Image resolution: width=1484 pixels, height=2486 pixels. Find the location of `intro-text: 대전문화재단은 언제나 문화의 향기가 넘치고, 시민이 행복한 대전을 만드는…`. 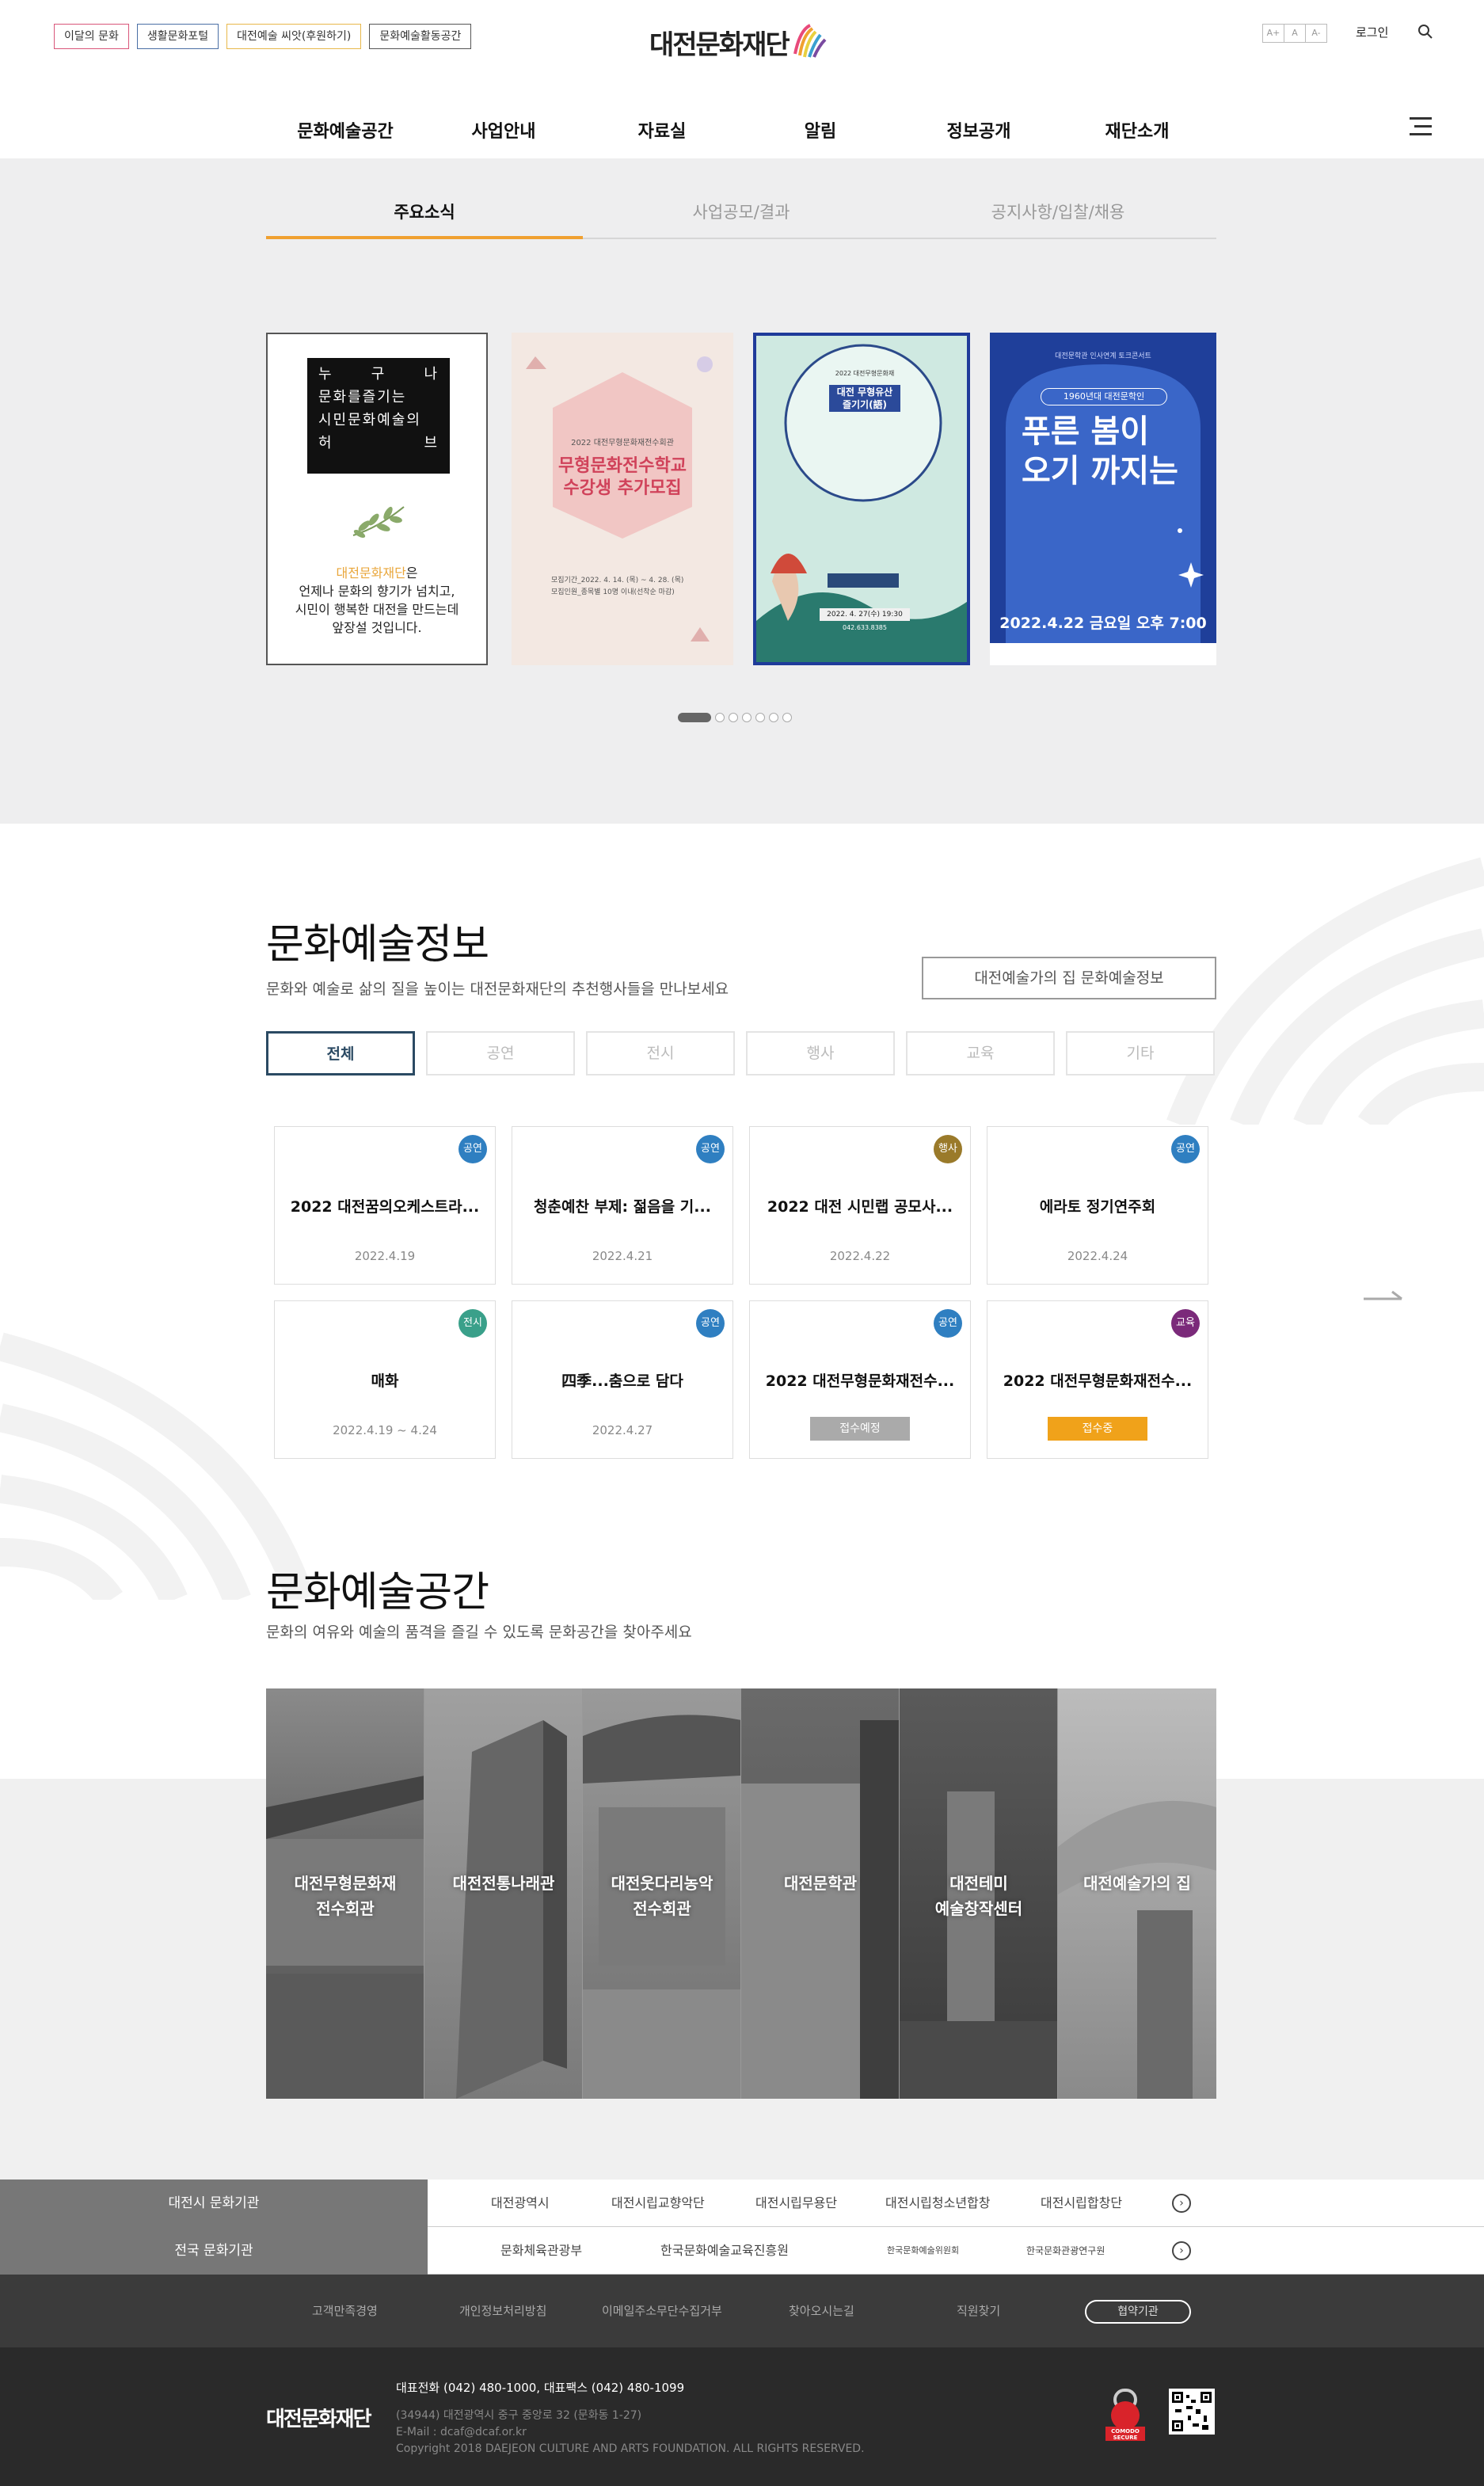

intro-text: 대전문화재단은 언제나 문화의 향기가 넘치고, 시민이 행복한 대전을 만드는… is located at coordinates (377, 600).